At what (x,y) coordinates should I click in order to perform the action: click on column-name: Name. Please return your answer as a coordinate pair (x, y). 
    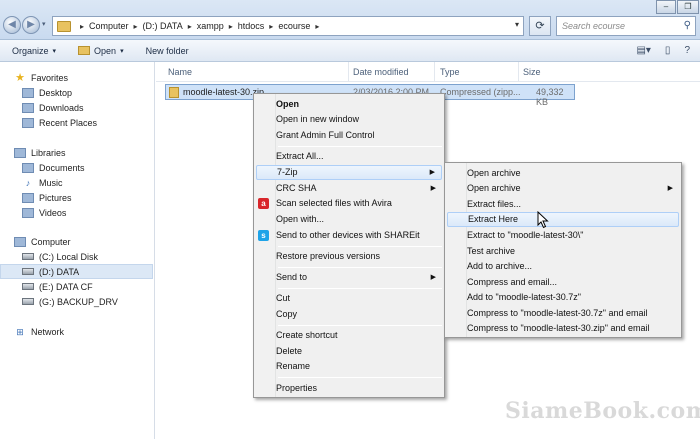
    Looking at the image, I should click on (180, 72).